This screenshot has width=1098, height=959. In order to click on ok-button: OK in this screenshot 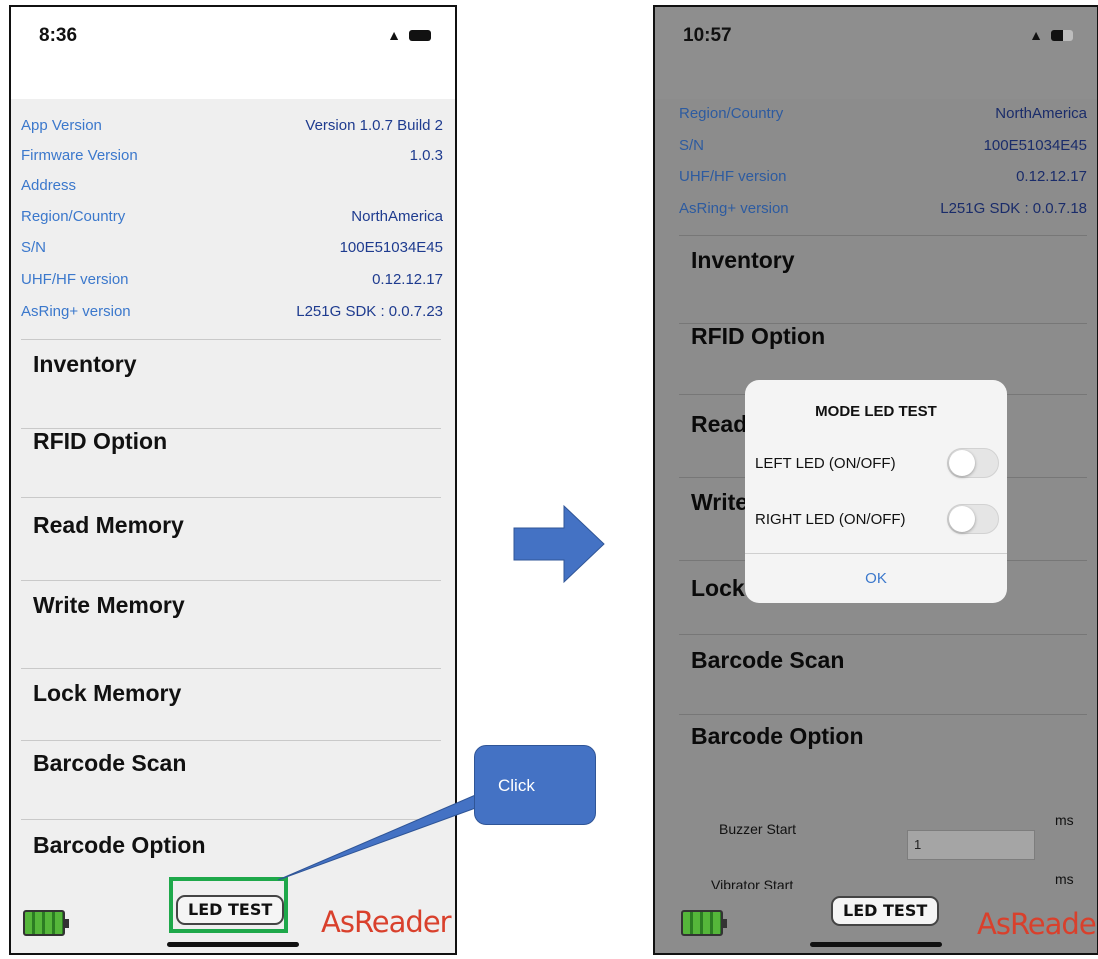, I will do `click(876, 578)`.